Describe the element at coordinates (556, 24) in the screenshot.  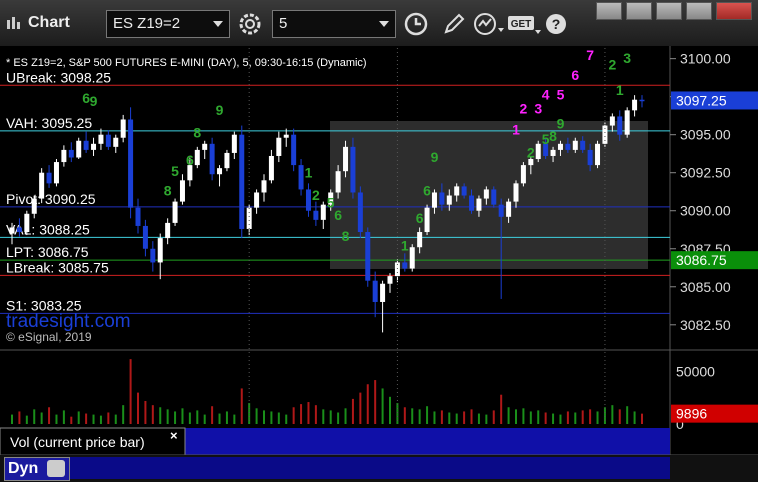
I see `help-icon: ?` at that location.